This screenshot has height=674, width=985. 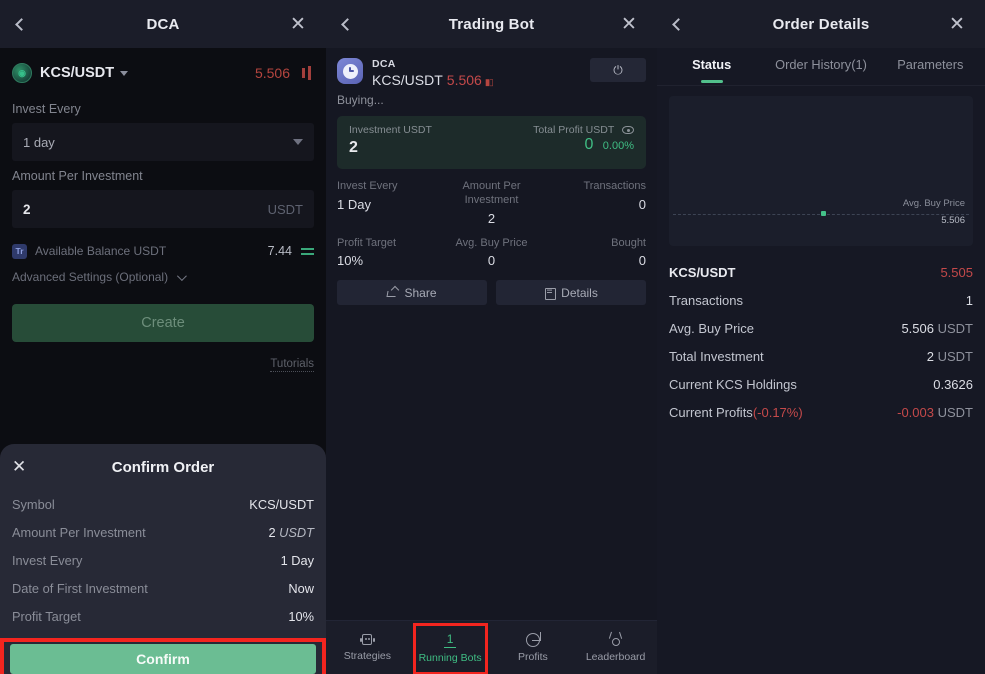 I want to click on detail-value: -0.003, so click(x=915, y=412).